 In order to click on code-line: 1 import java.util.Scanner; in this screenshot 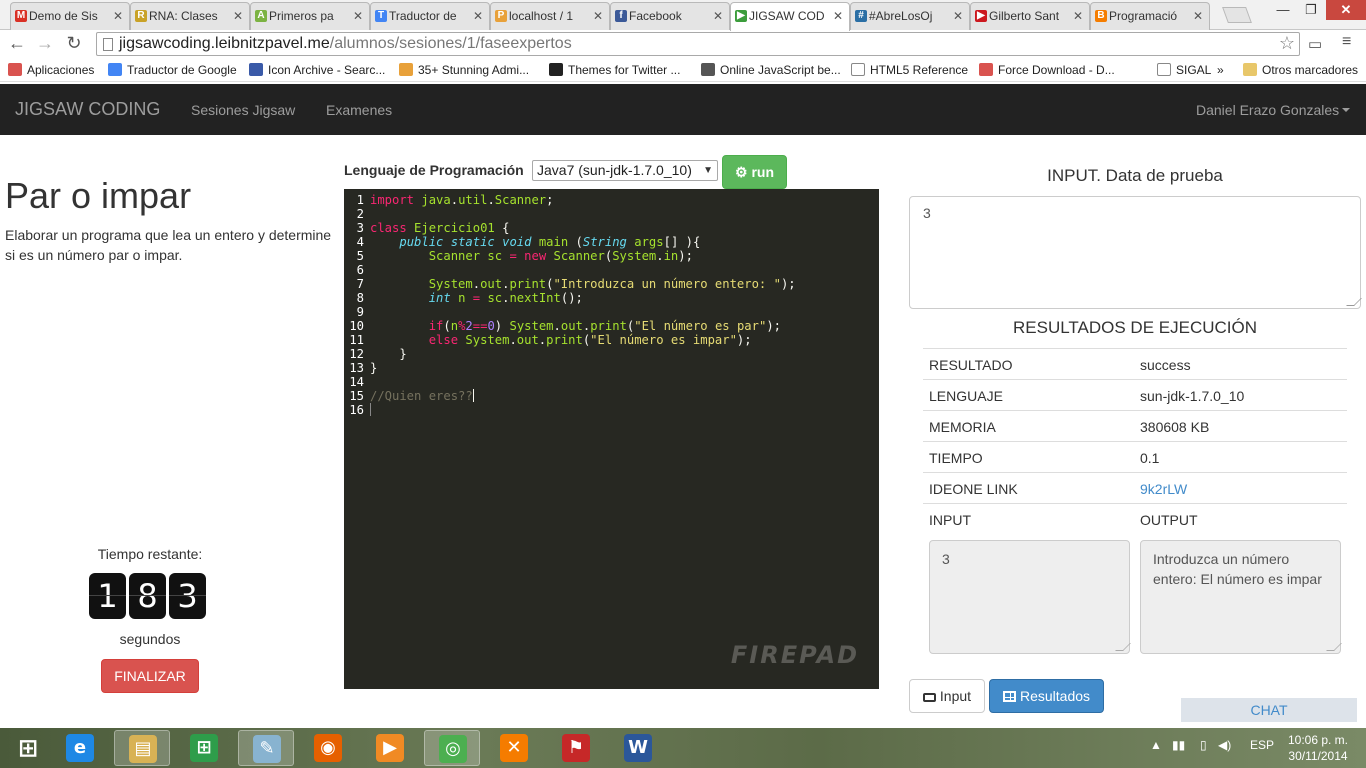, I will do `click(570, 200)`.